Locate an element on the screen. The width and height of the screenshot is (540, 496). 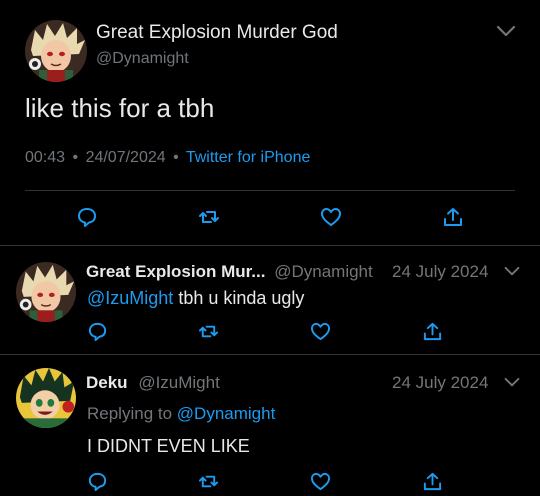
mention-link: @Dynamight is located at coordinates (226, 413).